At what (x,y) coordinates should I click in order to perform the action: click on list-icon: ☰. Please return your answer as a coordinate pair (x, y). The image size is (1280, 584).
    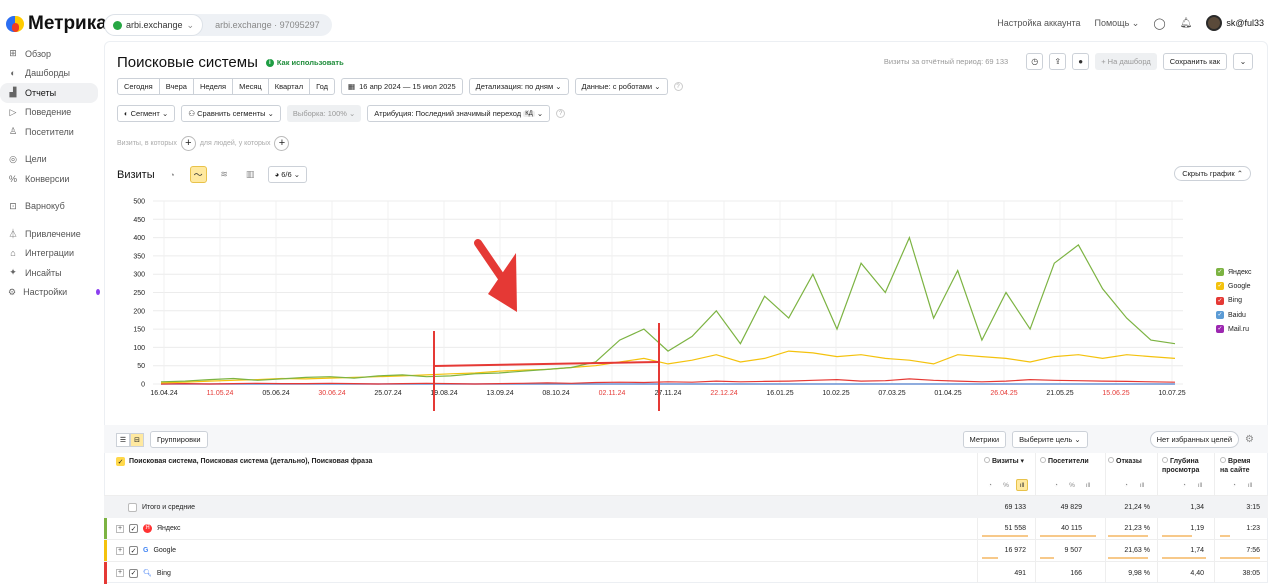
    Looking at the image, I should click on (123, 439).